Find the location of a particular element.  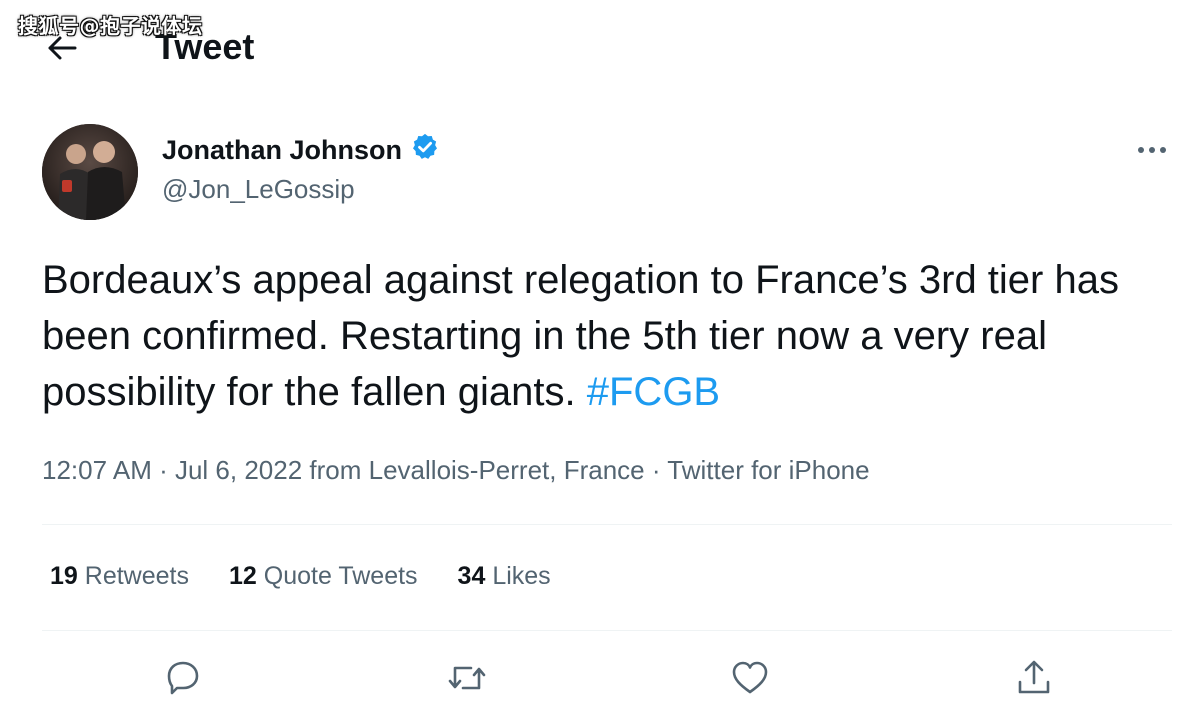

more-options-button is located at coordinates (1152, 150).